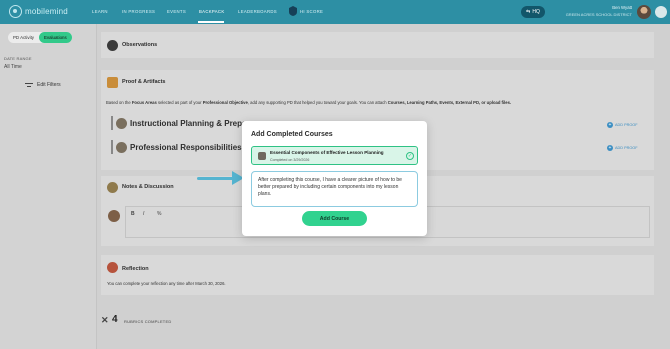 The height and width of the screenshot is (349, 670). Describe the element at coordinates (410, 156) in the screenshot. I see `checkmark-icon: ✓` at that location.